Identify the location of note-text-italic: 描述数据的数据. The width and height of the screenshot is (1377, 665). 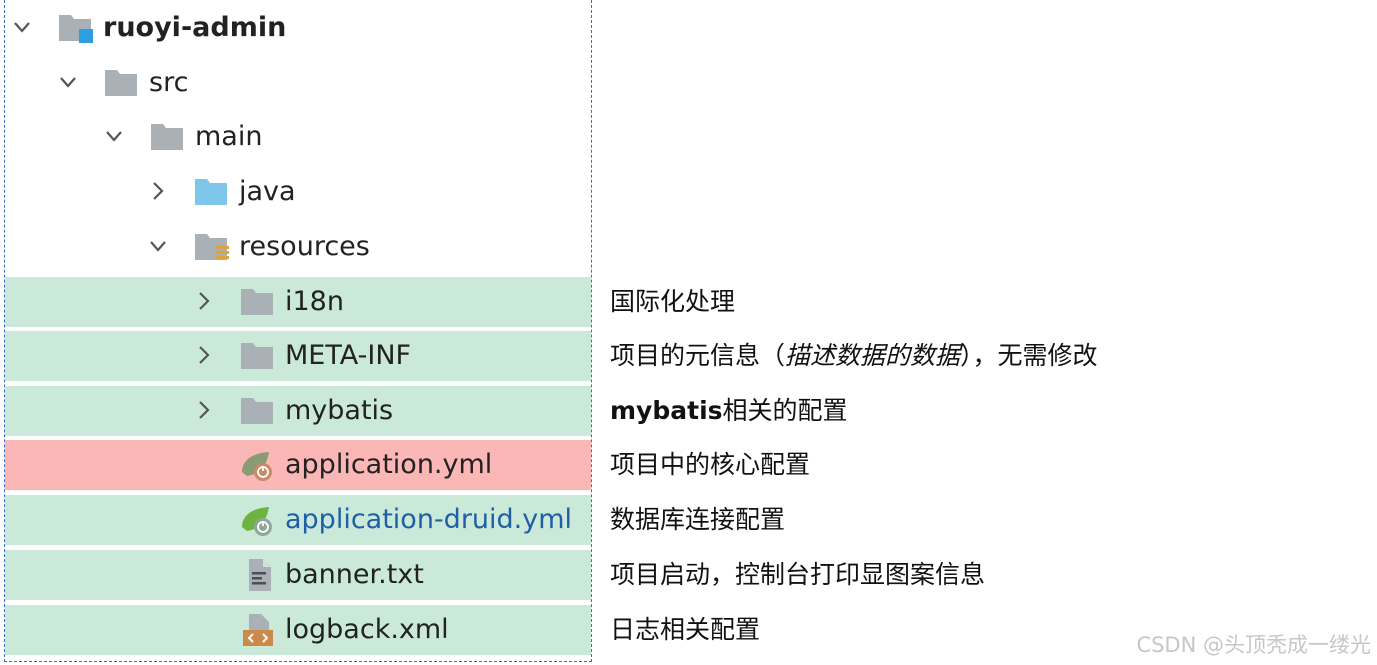
(873, 355).